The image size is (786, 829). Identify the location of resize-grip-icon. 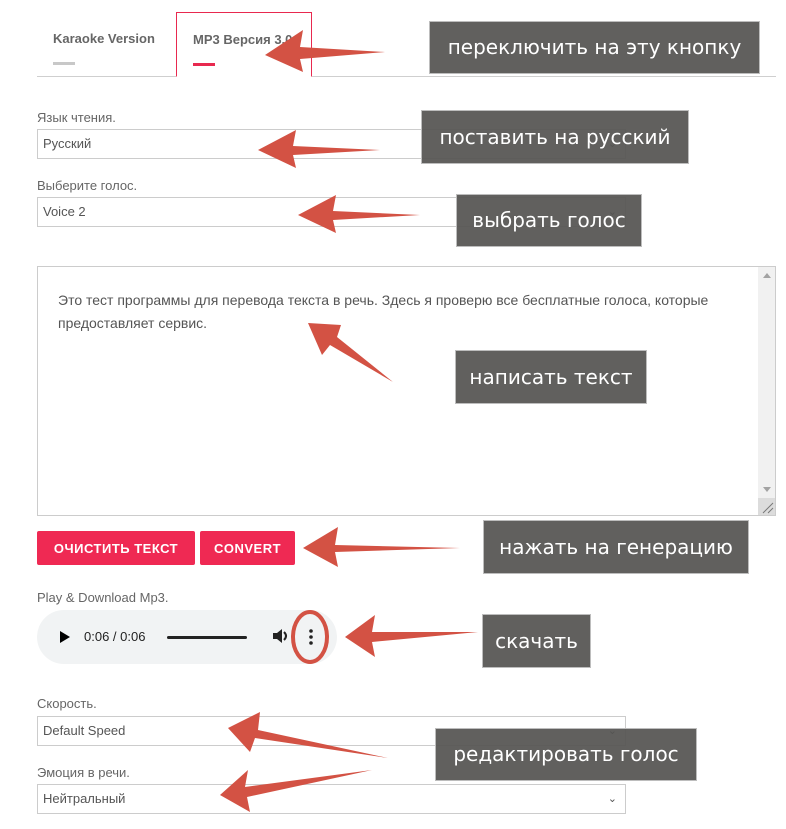
(766, 506).